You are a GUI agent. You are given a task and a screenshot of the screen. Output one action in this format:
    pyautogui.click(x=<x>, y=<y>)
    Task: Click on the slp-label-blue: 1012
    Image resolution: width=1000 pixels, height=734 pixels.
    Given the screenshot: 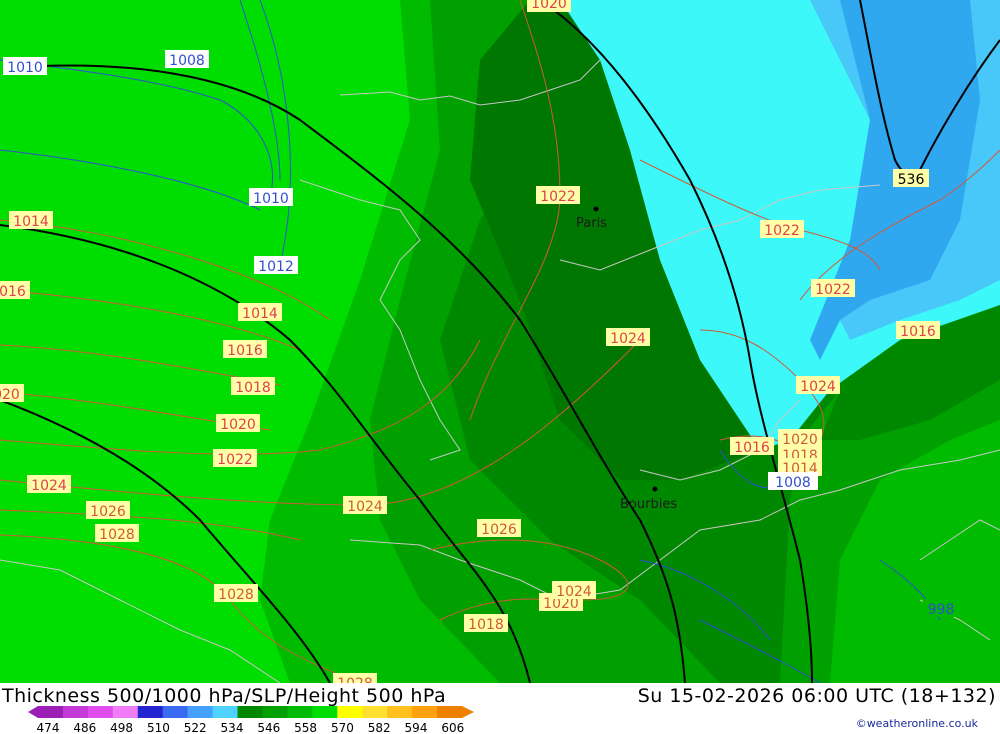 What is the action you would take?
    pyautogui.click(x=276, y=265)
    